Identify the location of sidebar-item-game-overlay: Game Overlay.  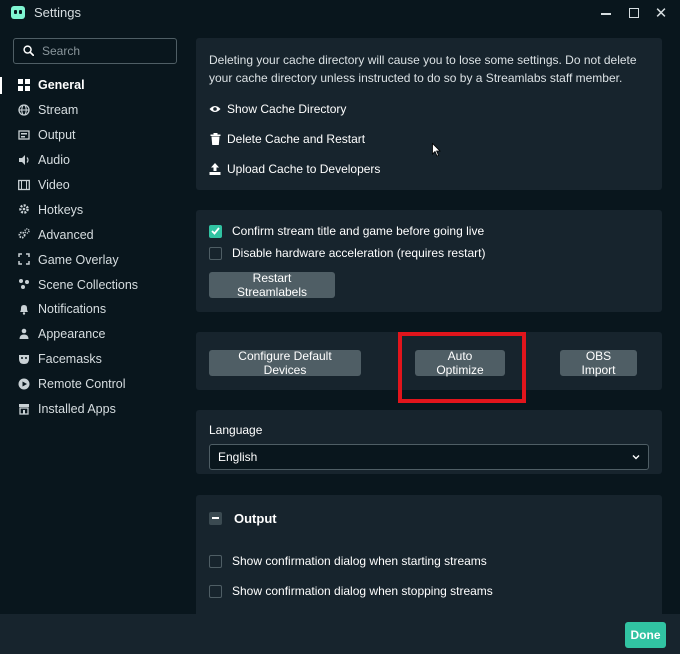
(93, 259).